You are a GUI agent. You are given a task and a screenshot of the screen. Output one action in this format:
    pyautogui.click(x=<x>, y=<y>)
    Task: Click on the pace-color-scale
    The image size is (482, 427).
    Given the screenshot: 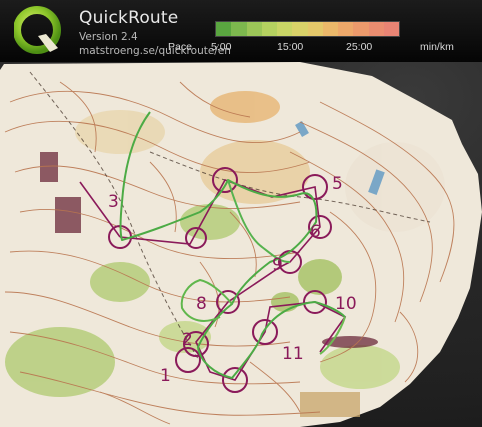 What is the action you would take?
    pyautogui.click(x=307, y=29)
    